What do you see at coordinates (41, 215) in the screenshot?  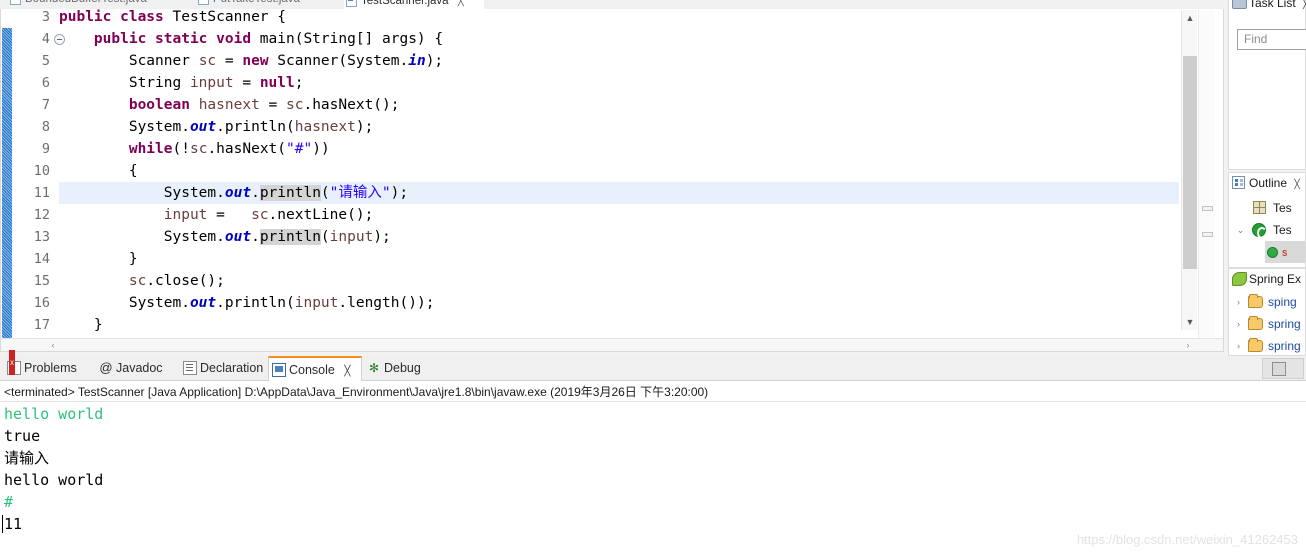 I see `line-number: 12` at bounding box center [41, 215].